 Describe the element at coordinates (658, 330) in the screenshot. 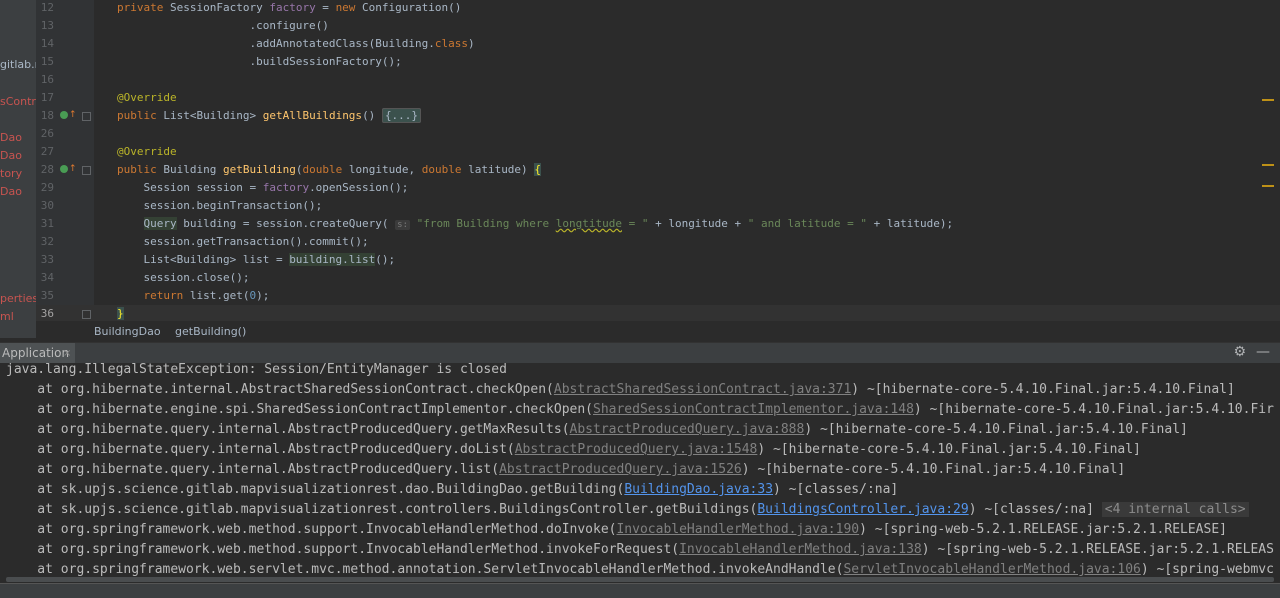

I see `breadcrumb: BuildingDao getBuilding()` at that location.